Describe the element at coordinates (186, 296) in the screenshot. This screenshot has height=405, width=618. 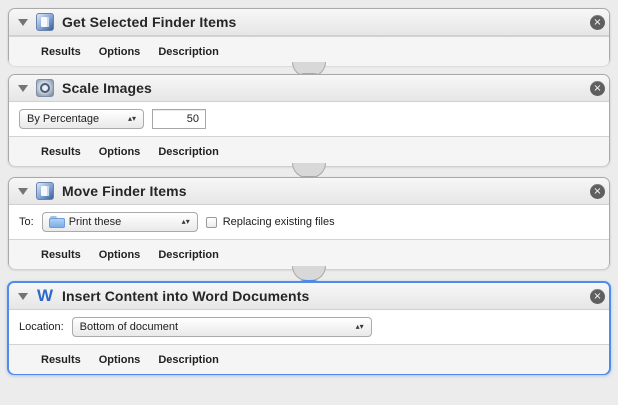
I see `action-title: Insert Content into Word Documents` at that location.